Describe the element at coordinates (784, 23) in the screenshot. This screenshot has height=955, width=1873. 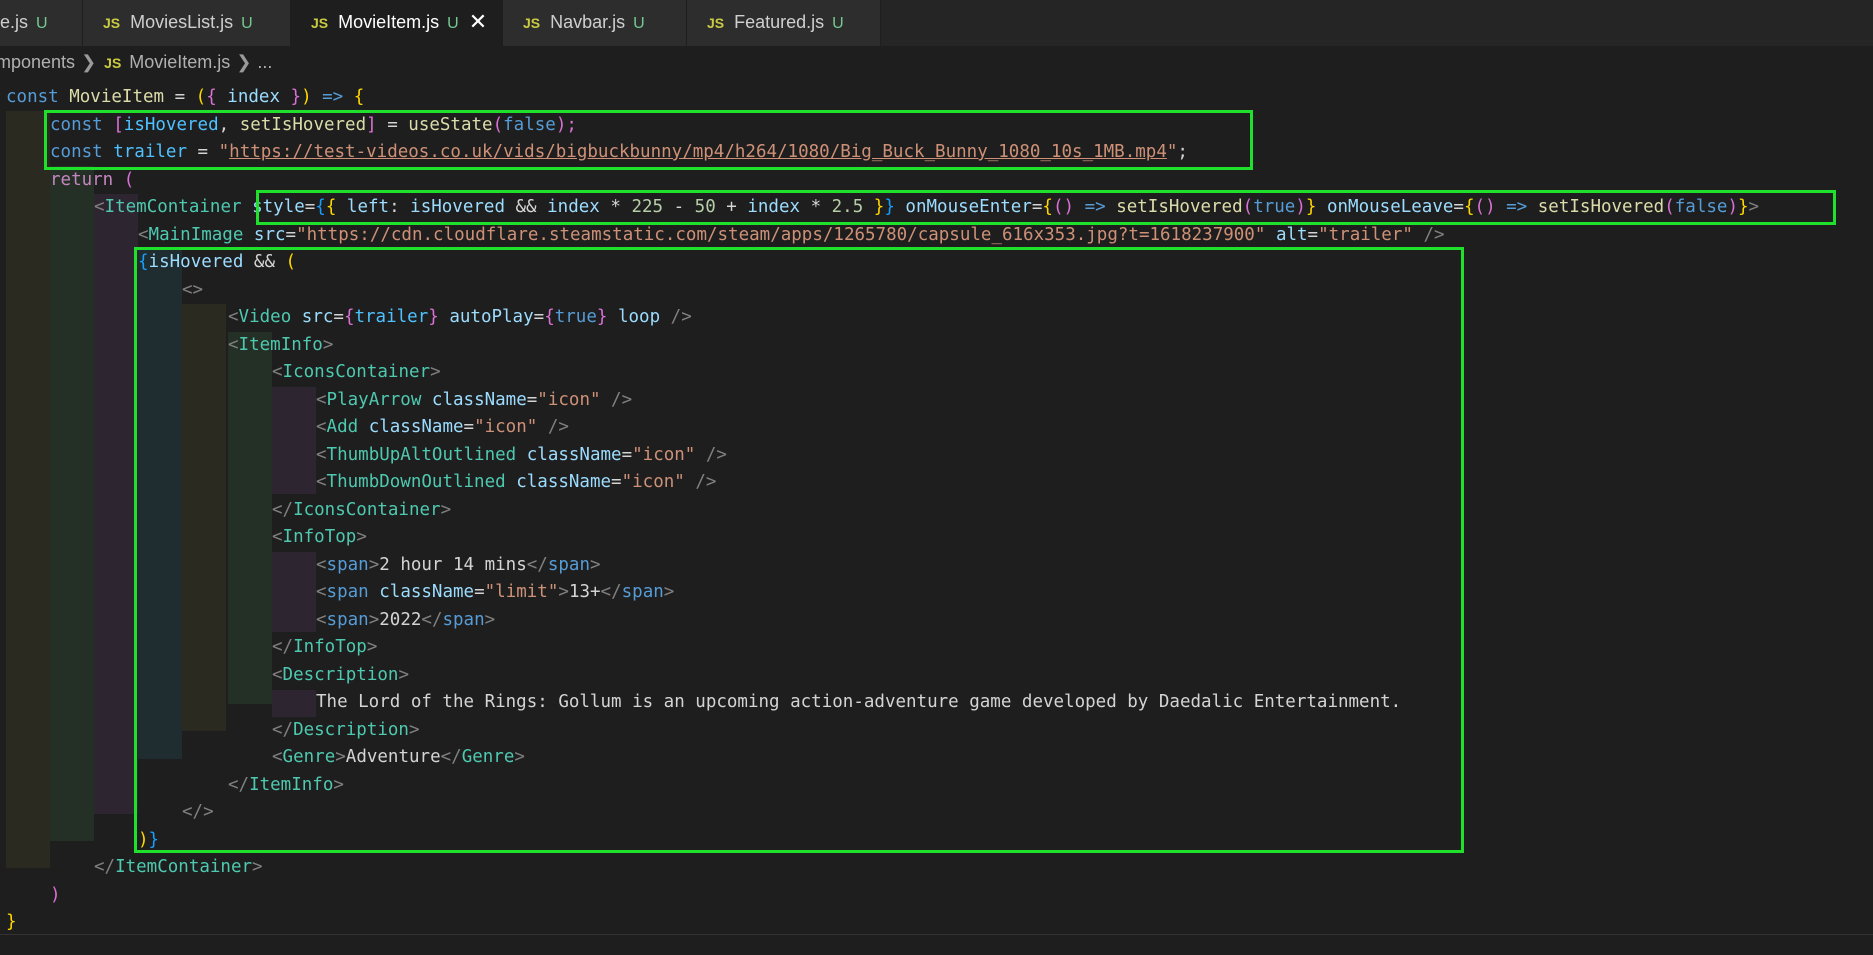
I see `tab-featured: JS Featured.js U` at that location.